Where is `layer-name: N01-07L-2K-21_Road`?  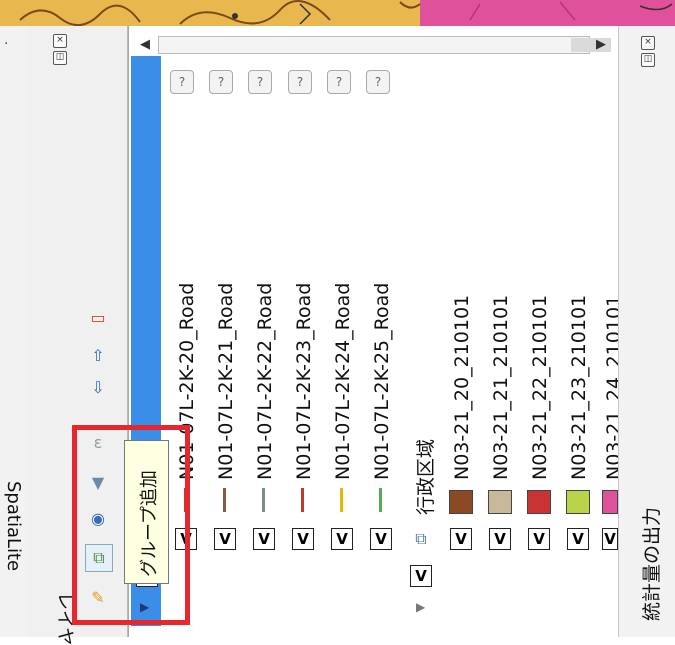
layer-name: N01-07L-2K-21_Road is located at coordinates (226, 381).